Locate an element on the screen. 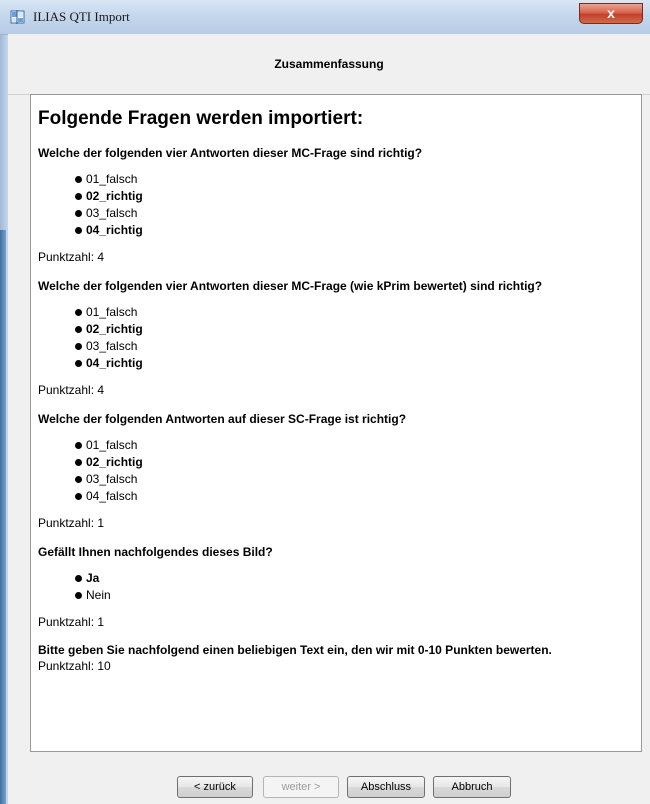 The width and height of the screenshot is (650, 804). answer-list: Ja Nein is located at coordinates (337, 587).